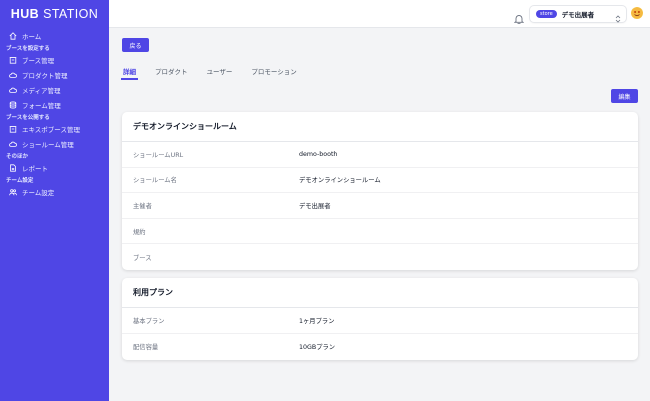 This screenshot has width=650, height=401. I want to click on field-value: 10GBプラン, so click(317, 347).